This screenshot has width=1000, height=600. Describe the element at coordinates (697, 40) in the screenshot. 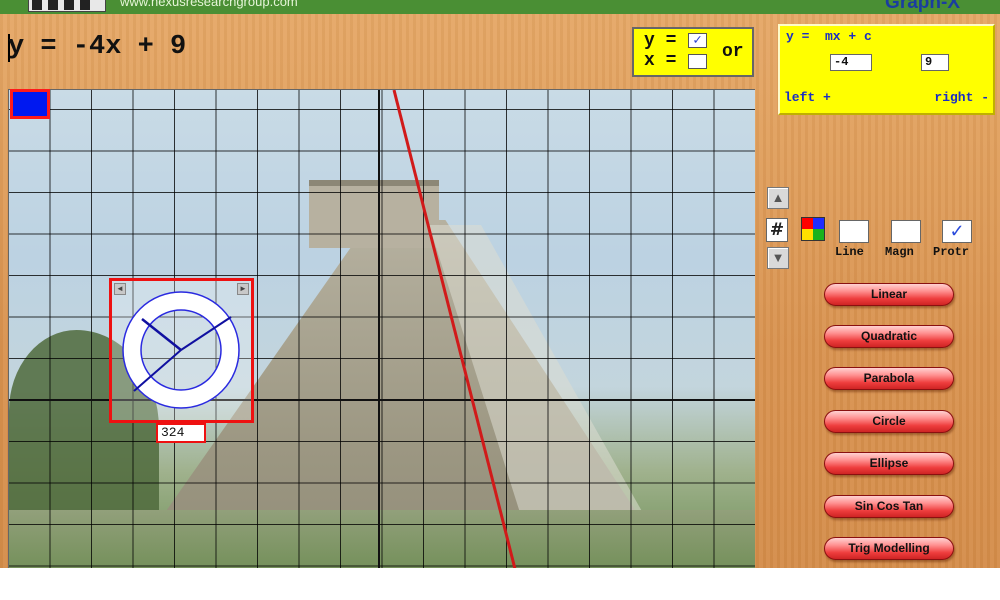

I see `y-form-checkbox: ✓` at that location.